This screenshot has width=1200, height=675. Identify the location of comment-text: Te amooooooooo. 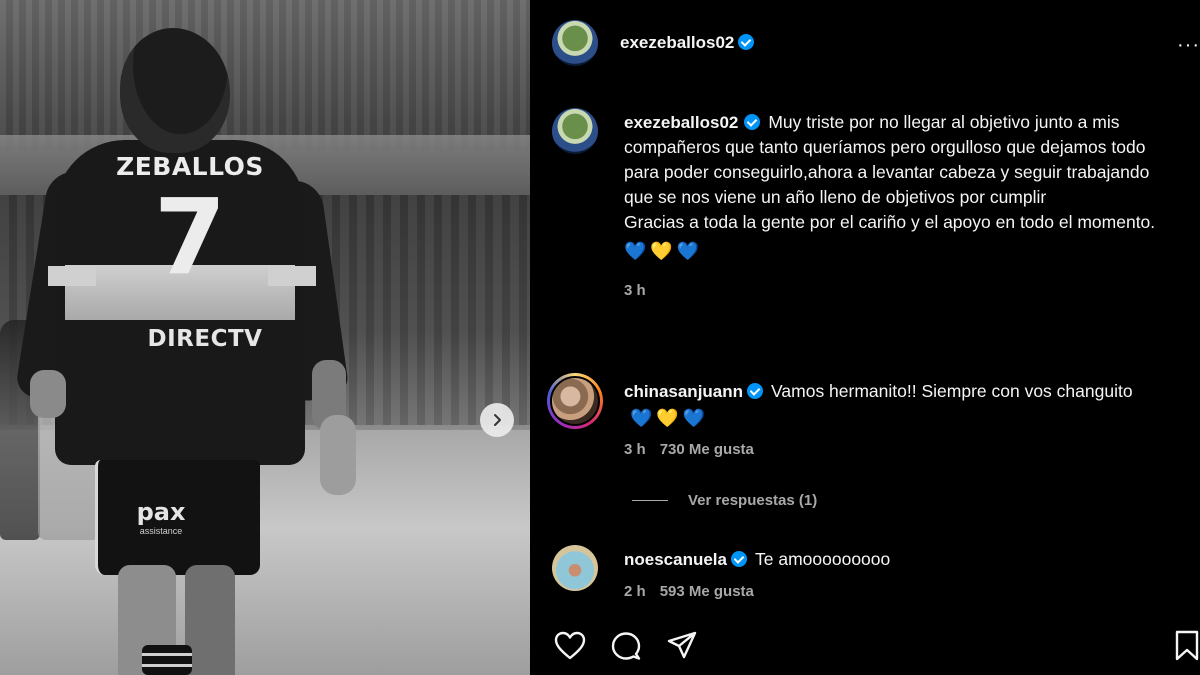
(823, 559).